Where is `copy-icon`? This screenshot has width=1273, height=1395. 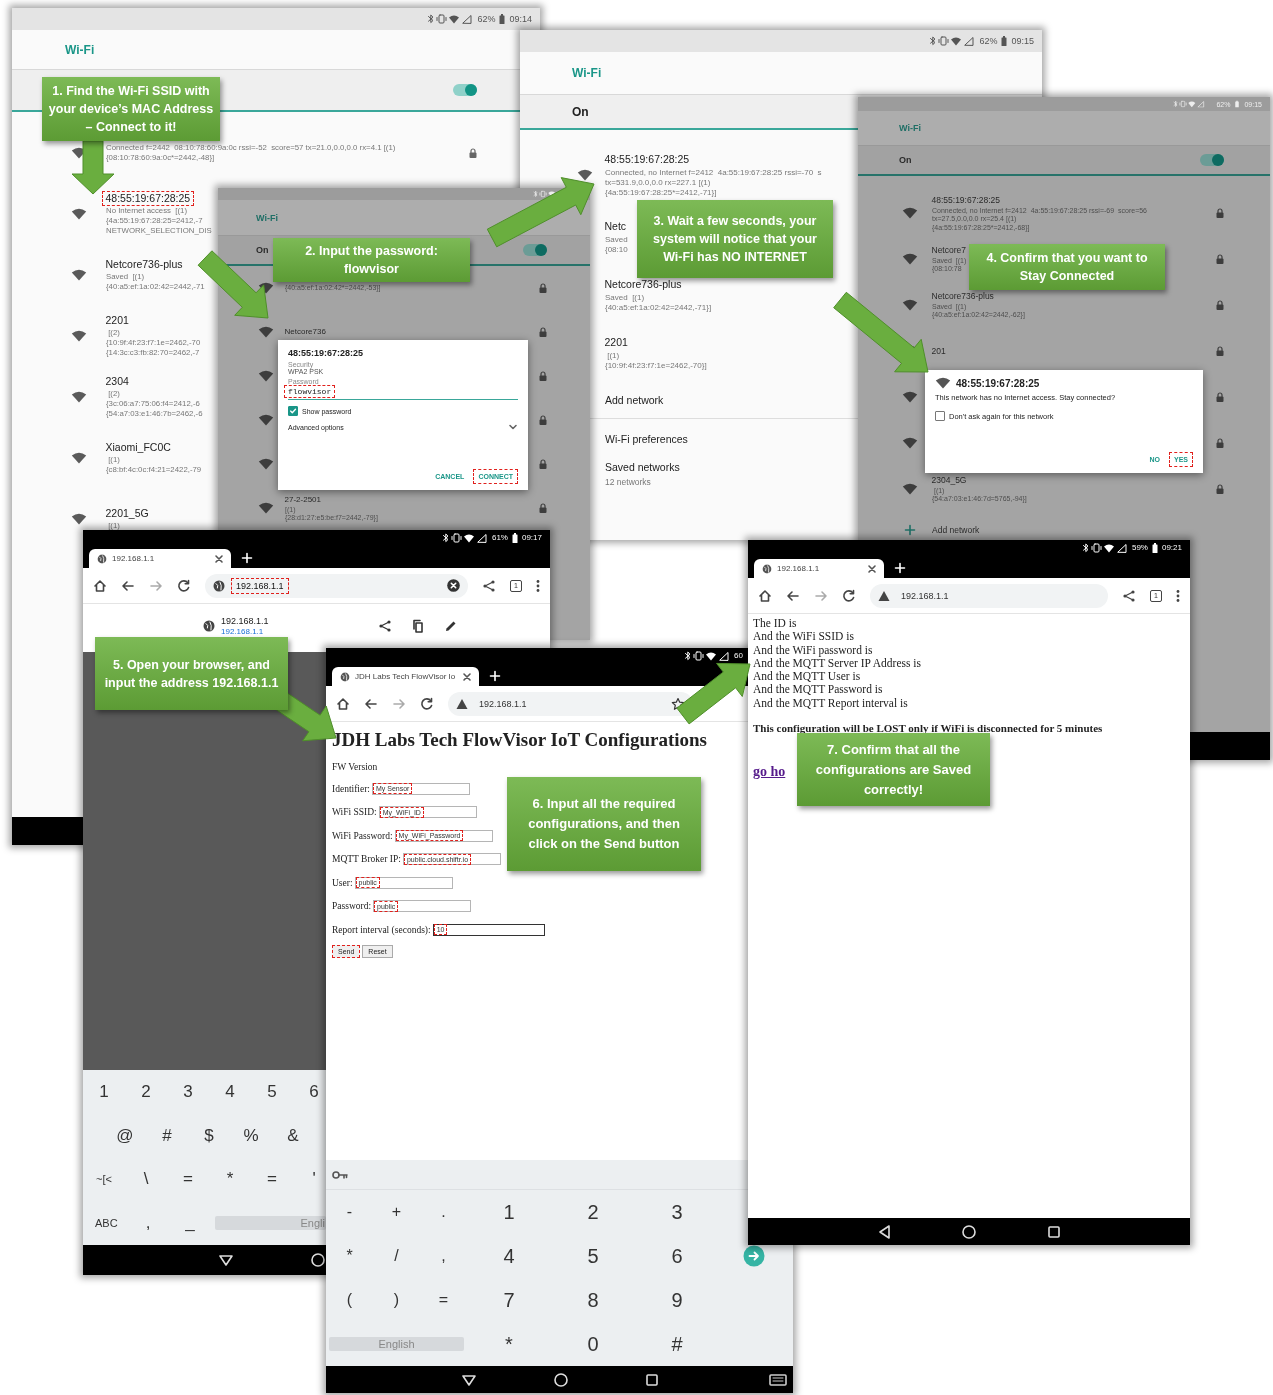 copy-icon is located at coordinates (418, 626).